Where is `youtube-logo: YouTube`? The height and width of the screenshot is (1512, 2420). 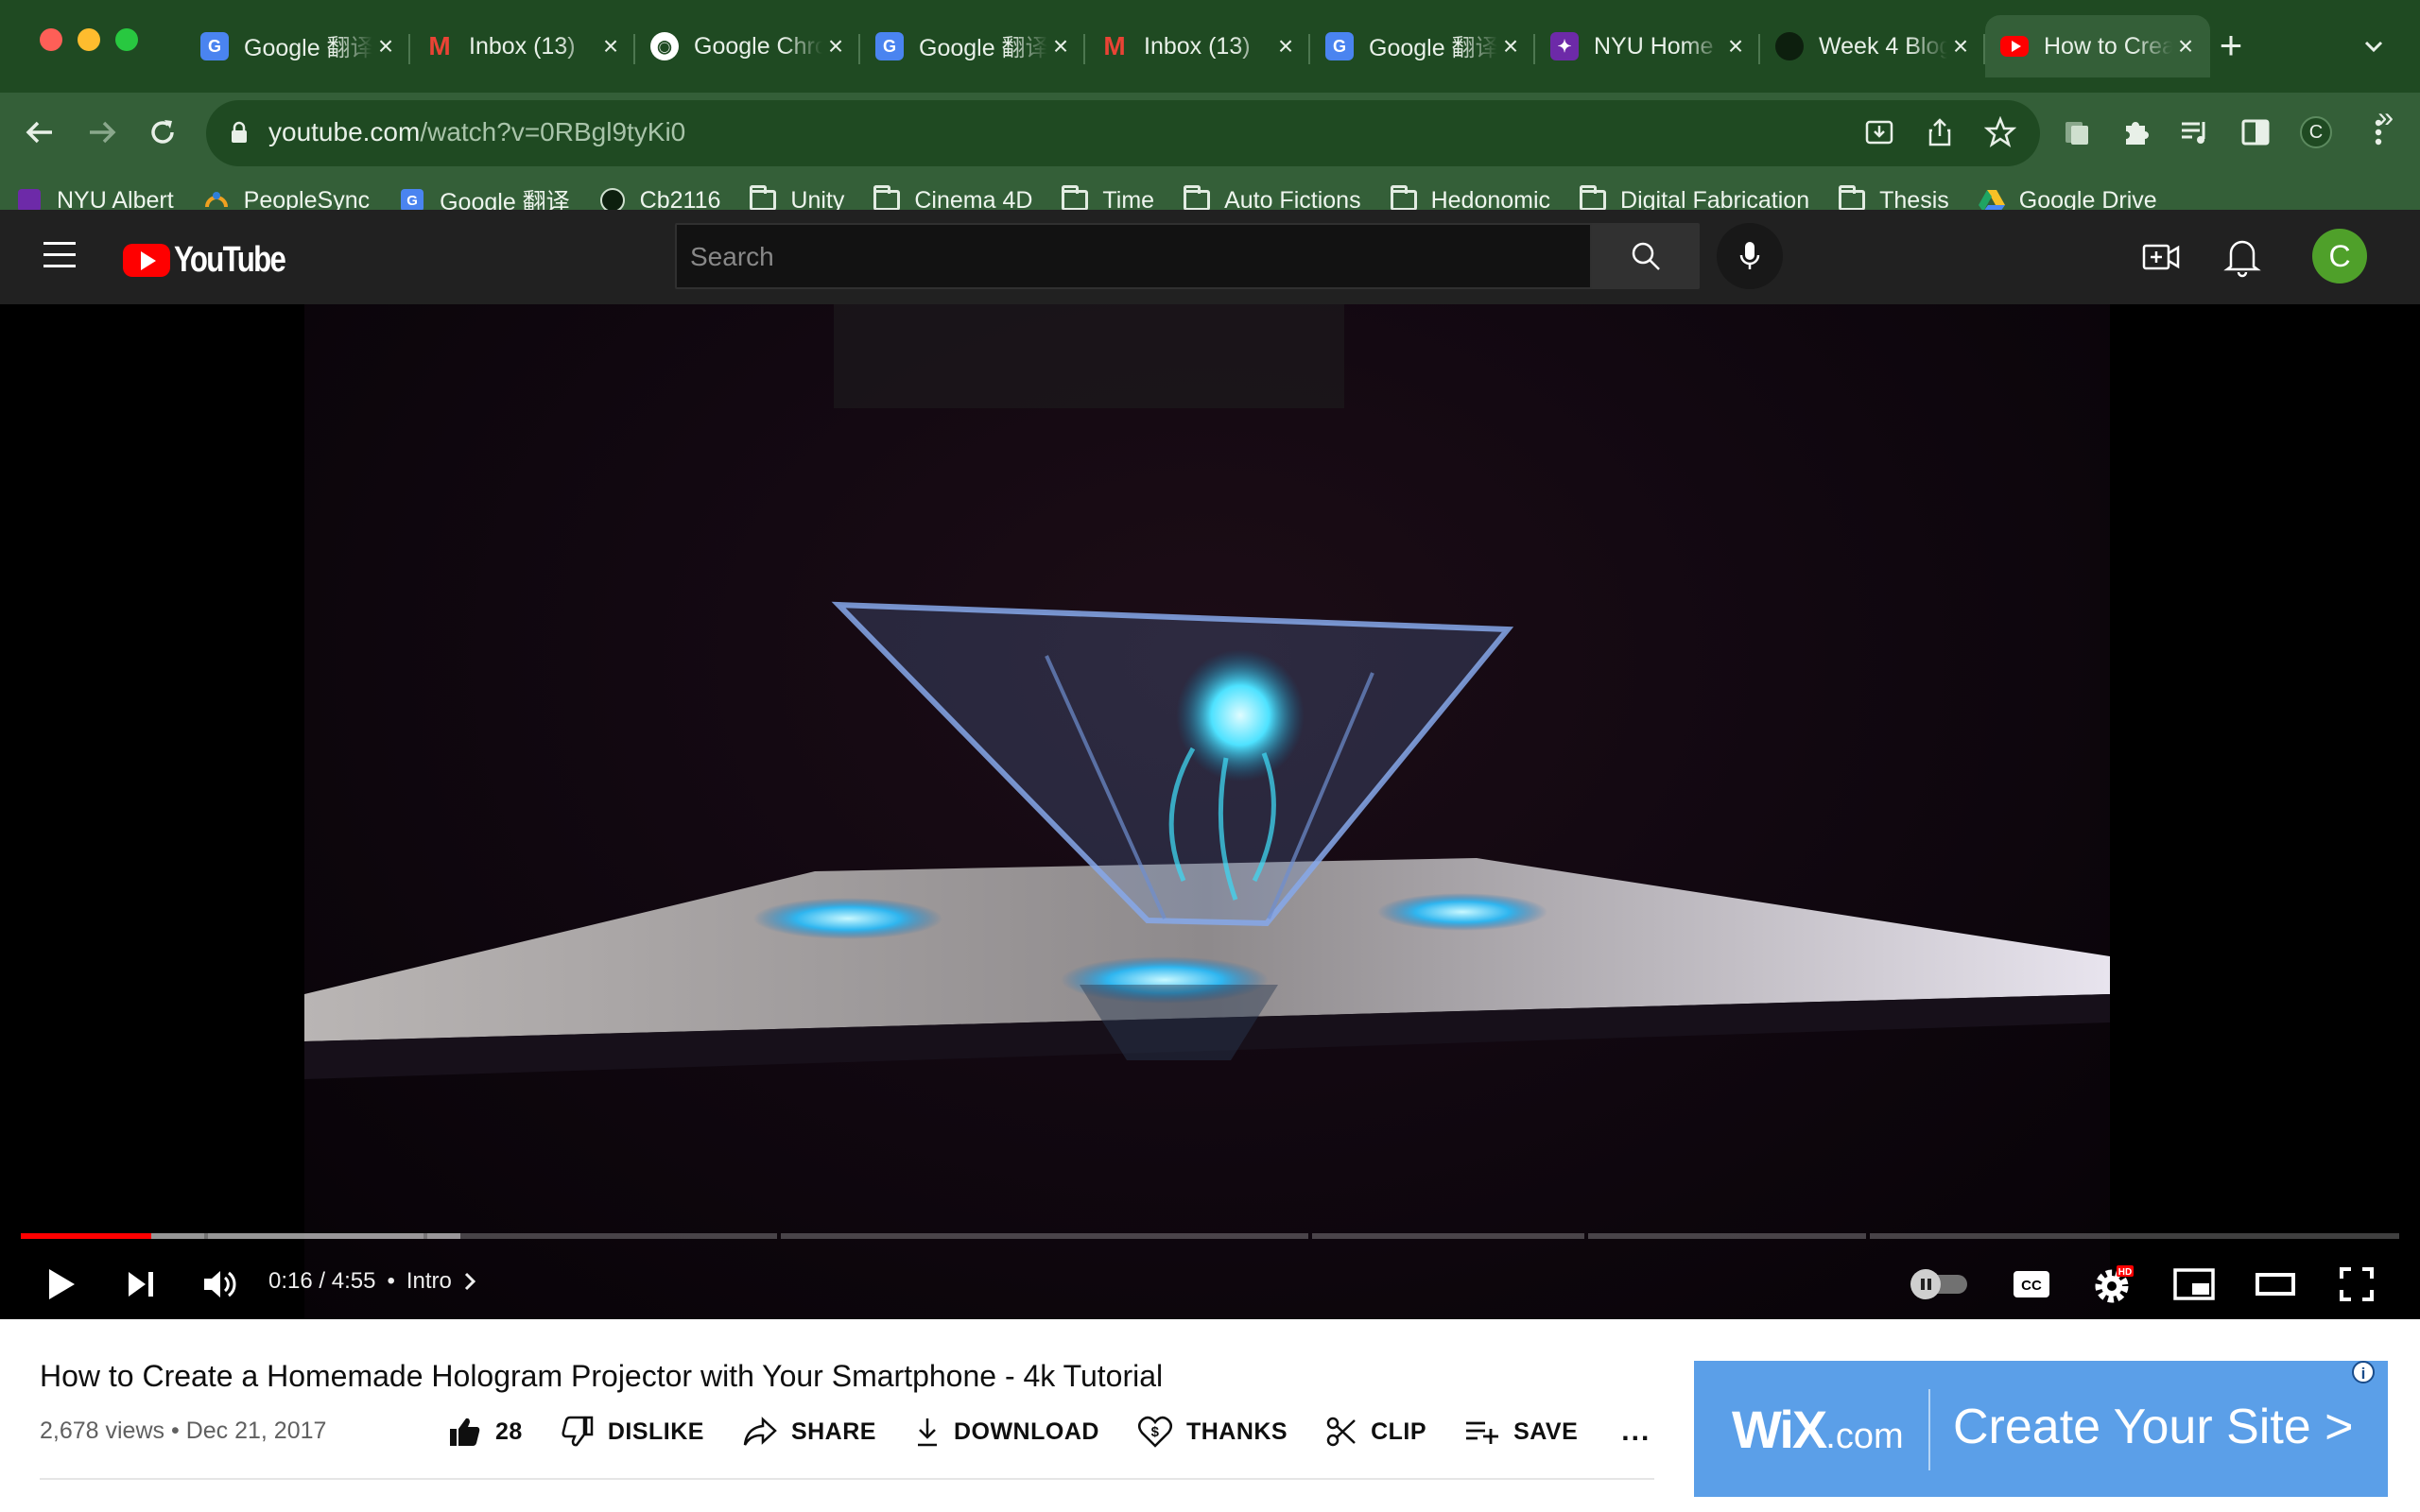
youtube-logo: YouTube is located at coordinates (216, 260).